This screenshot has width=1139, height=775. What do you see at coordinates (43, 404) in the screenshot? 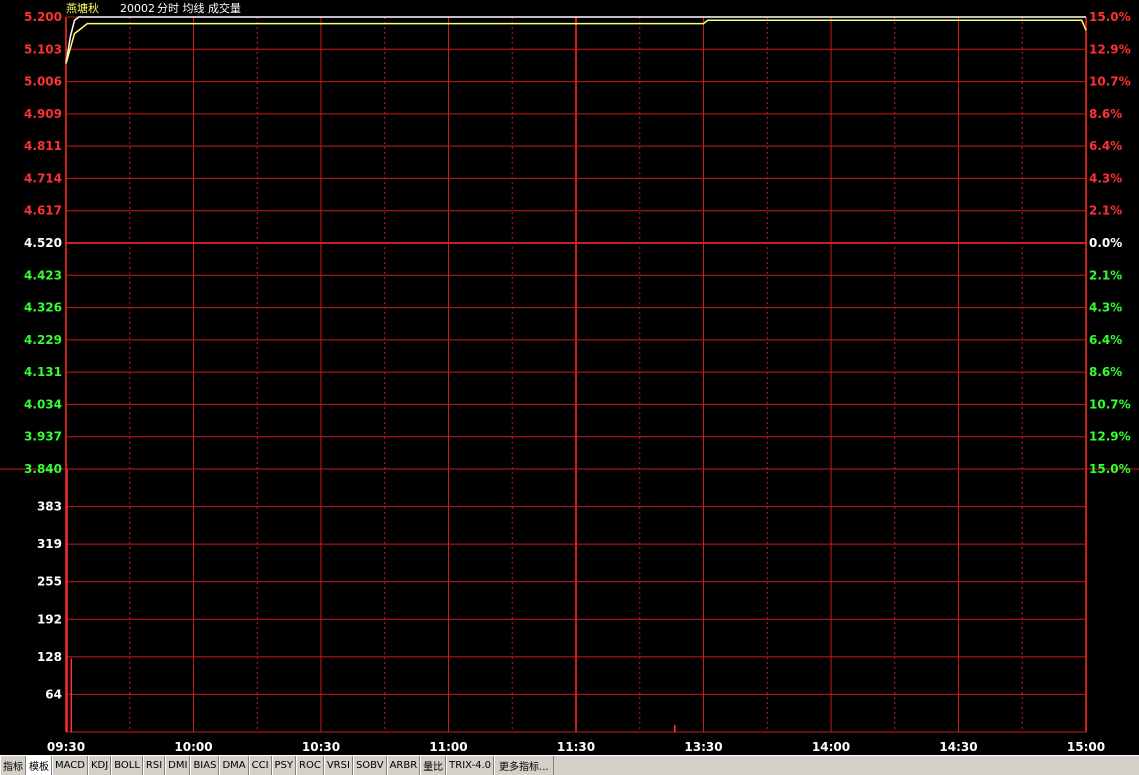
I see `price-tick-label: 4.034` at bounding box center [43, 404].